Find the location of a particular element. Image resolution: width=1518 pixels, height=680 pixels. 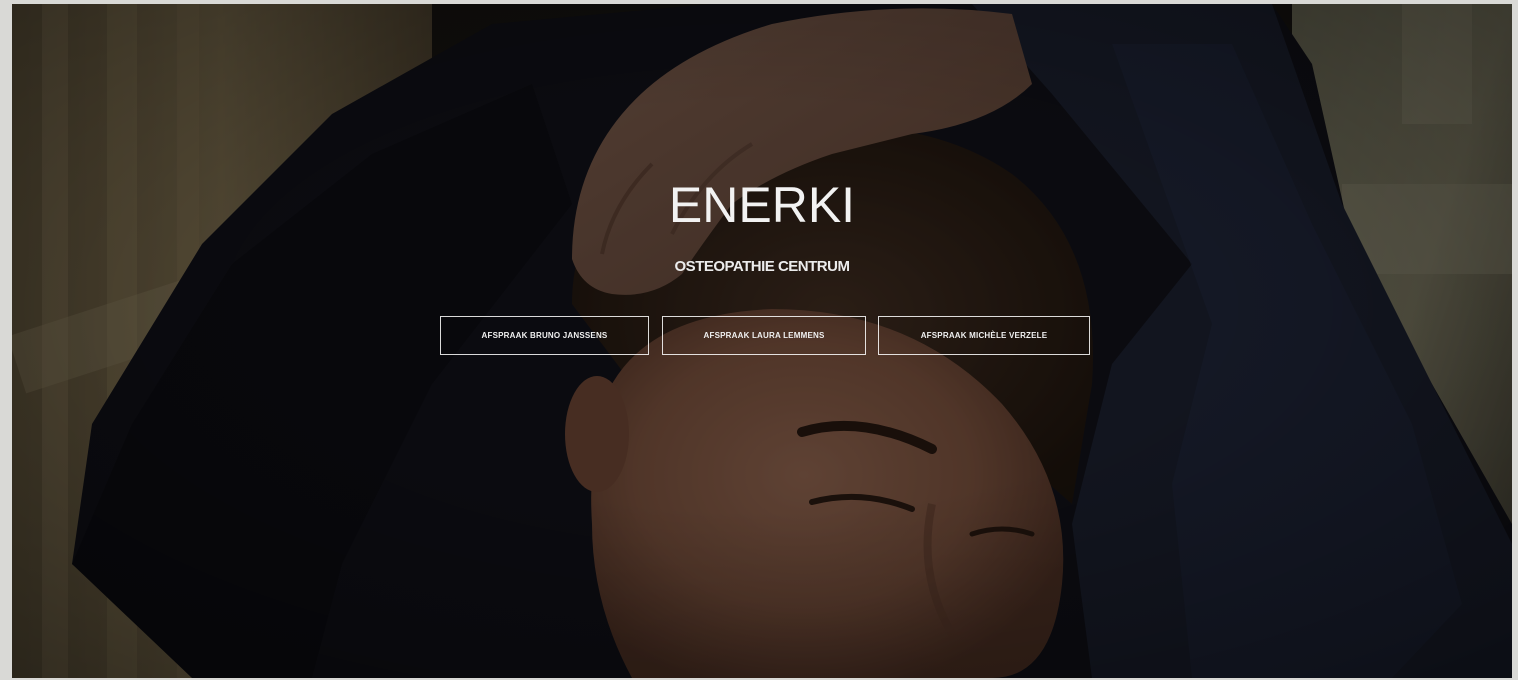

appointment-michele-verzele-button: AFSPRAAK MICHÈLE VERZELE is located at coordinates (984, 335).